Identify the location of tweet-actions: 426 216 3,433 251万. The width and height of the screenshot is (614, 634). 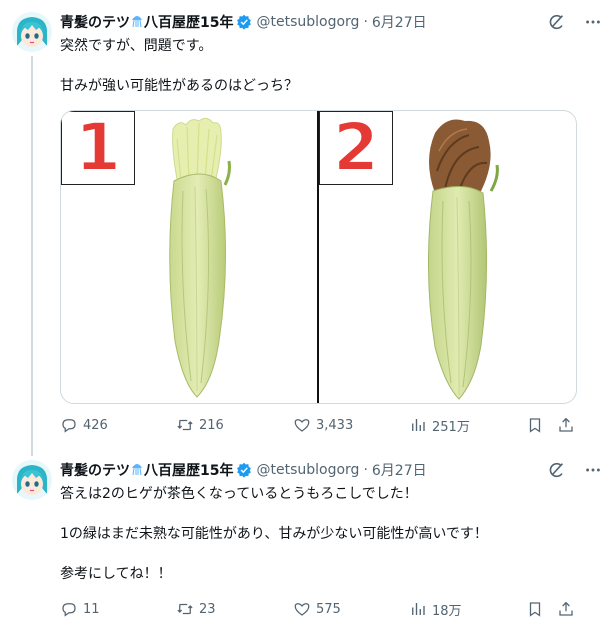
(329, 425).